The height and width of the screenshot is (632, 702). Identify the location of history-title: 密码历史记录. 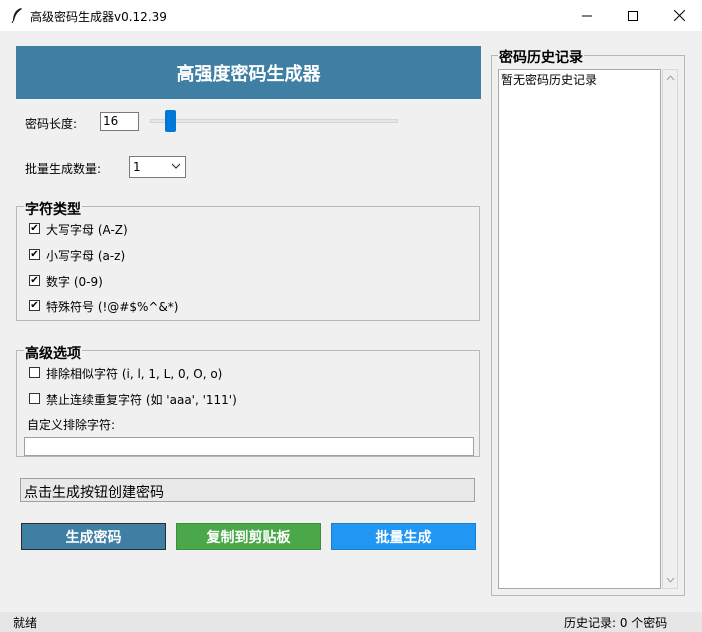
(541, 57).